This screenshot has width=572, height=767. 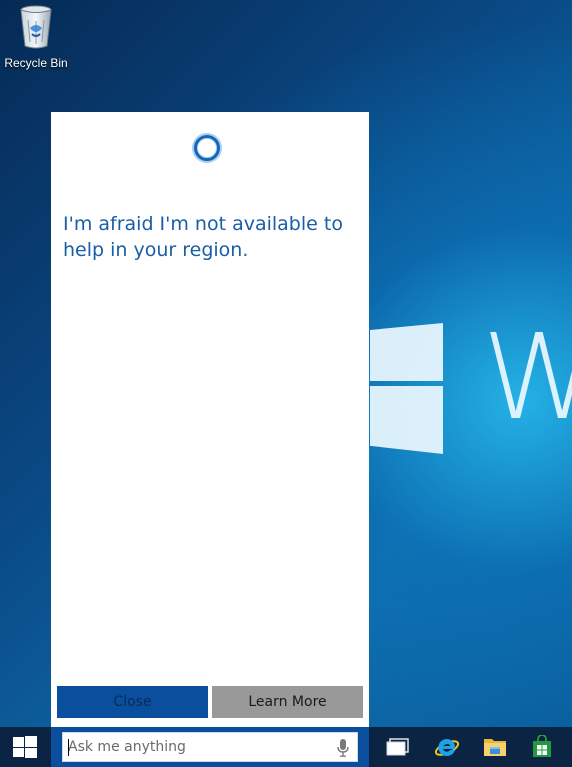 What do you see at coordinates (406, 420) in the screenshot?
I see `wallpaper-logo-pane-bottom` at bounding box center [406, 420].